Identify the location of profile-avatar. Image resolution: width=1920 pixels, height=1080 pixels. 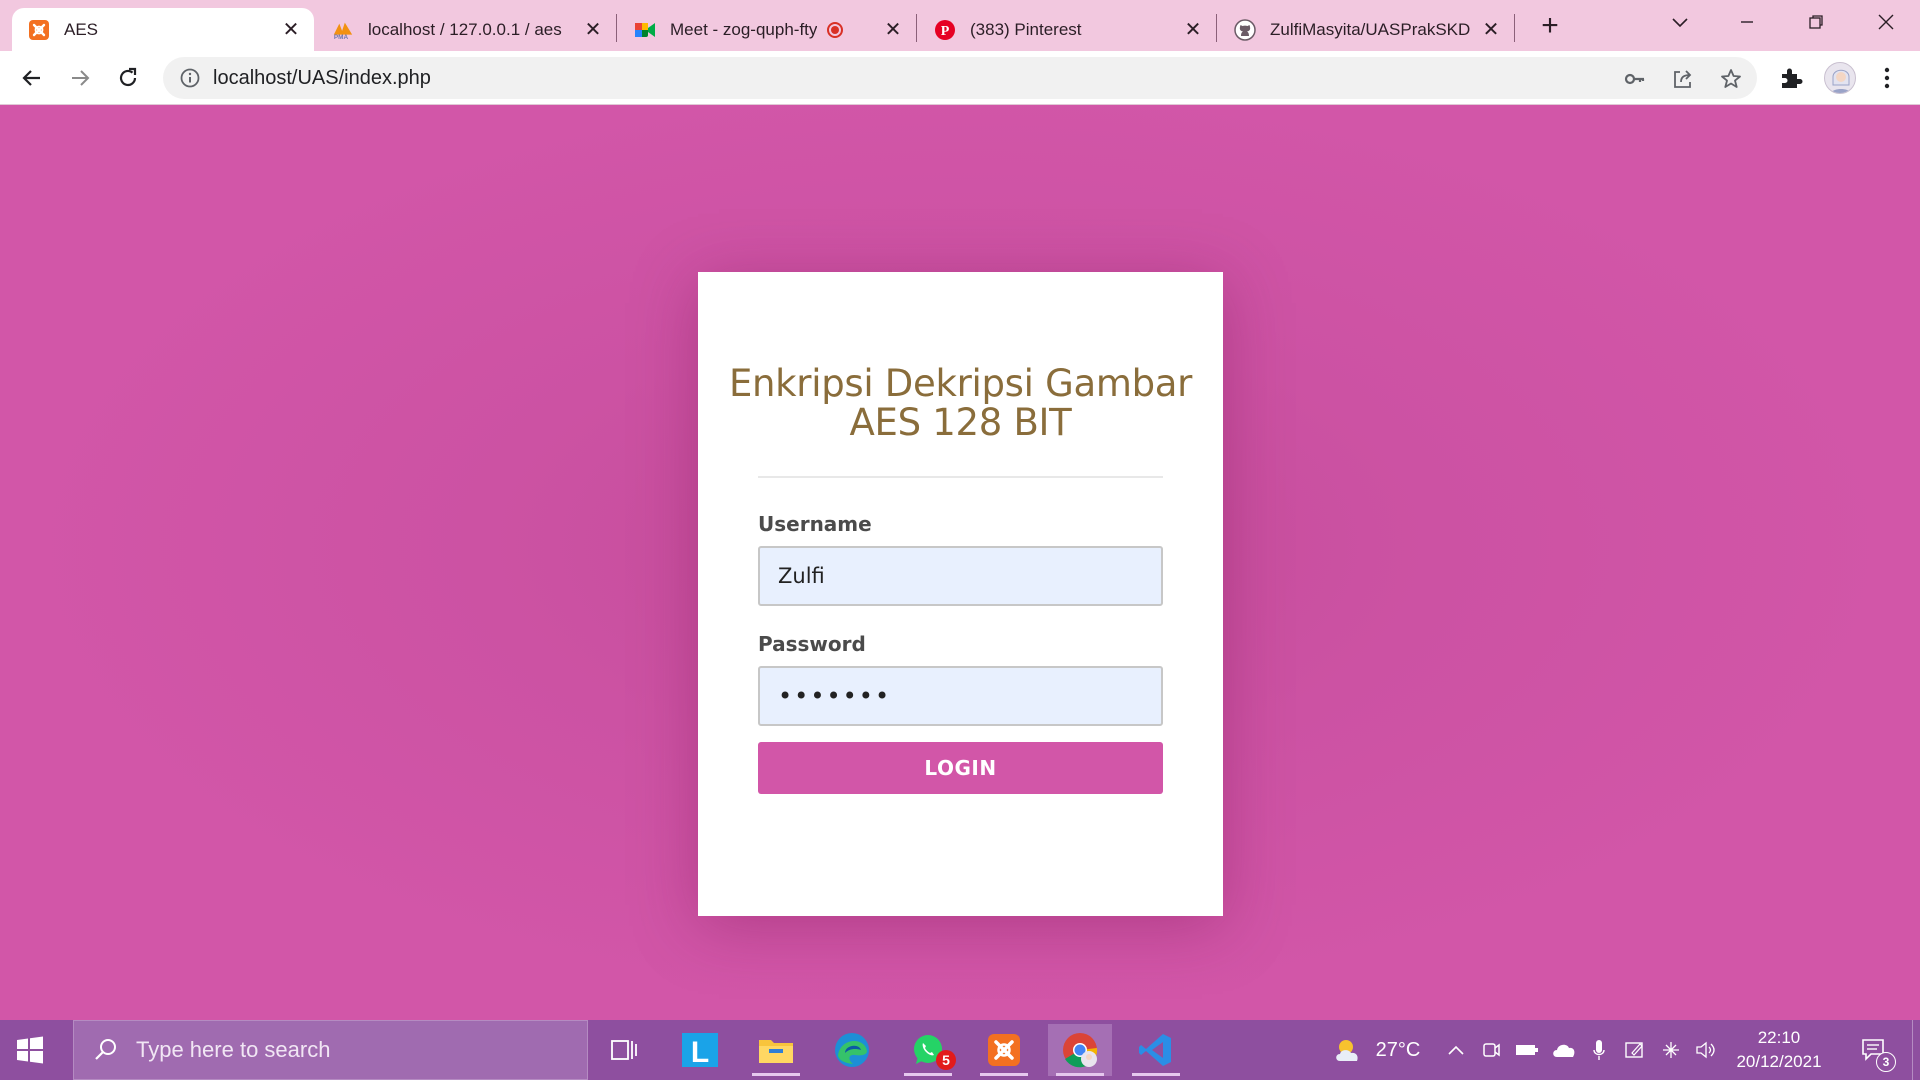
(1840, 78).